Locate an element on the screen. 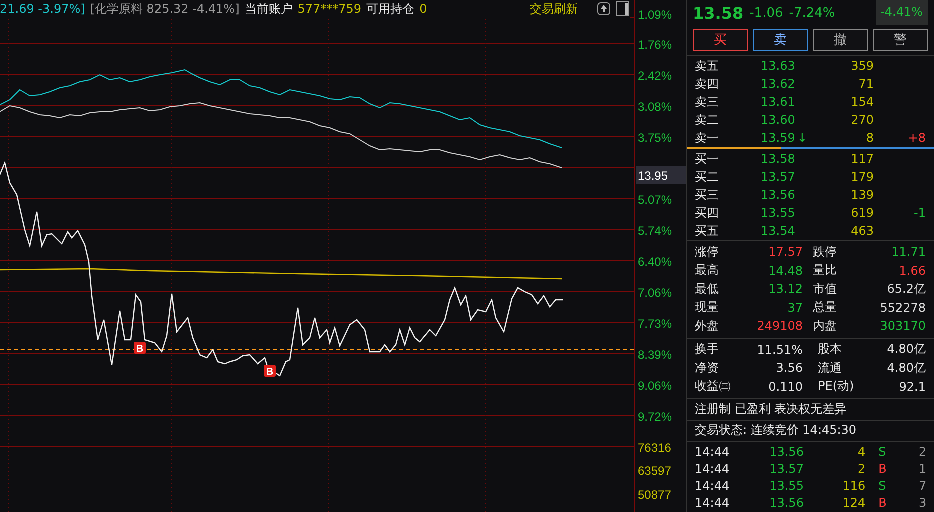 The image size is (934, 512). stock-tags: 注册制 已盈利 表决权无差异 is located at coordinates (771, 409).